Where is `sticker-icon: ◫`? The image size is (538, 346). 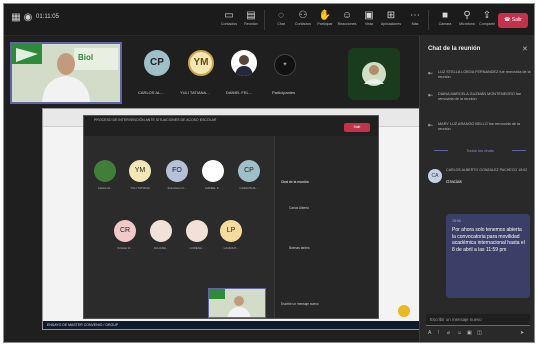 sticker-icon: ◫ is located at coordinates (479, 333).